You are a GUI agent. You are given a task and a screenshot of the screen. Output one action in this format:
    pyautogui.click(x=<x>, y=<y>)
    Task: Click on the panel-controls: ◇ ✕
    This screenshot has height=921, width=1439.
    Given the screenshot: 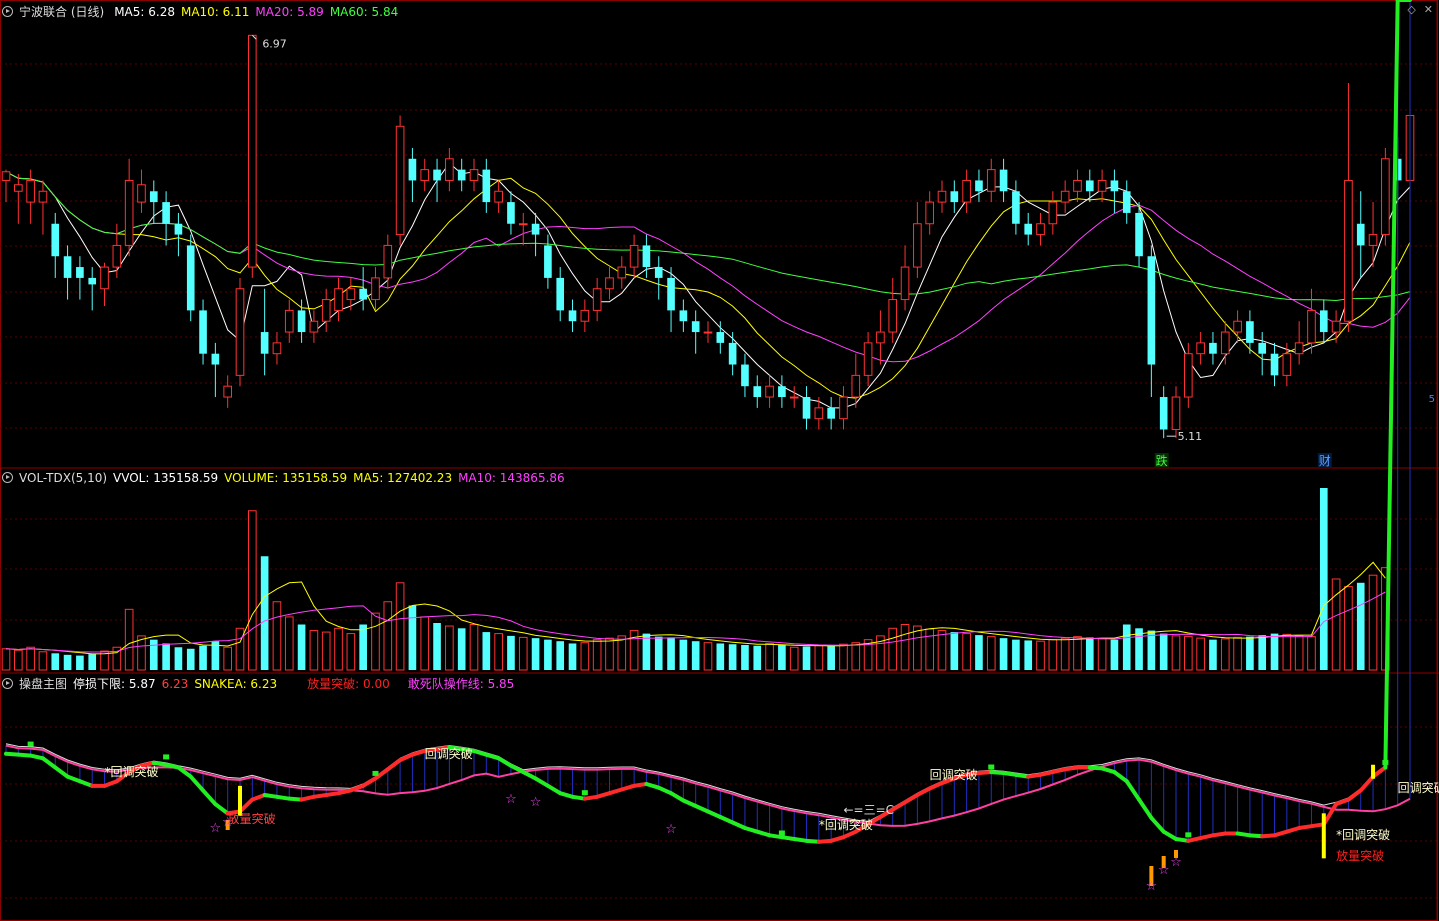 What is the action you would take?
    pyautogui.click(x=1416, y=9)
    